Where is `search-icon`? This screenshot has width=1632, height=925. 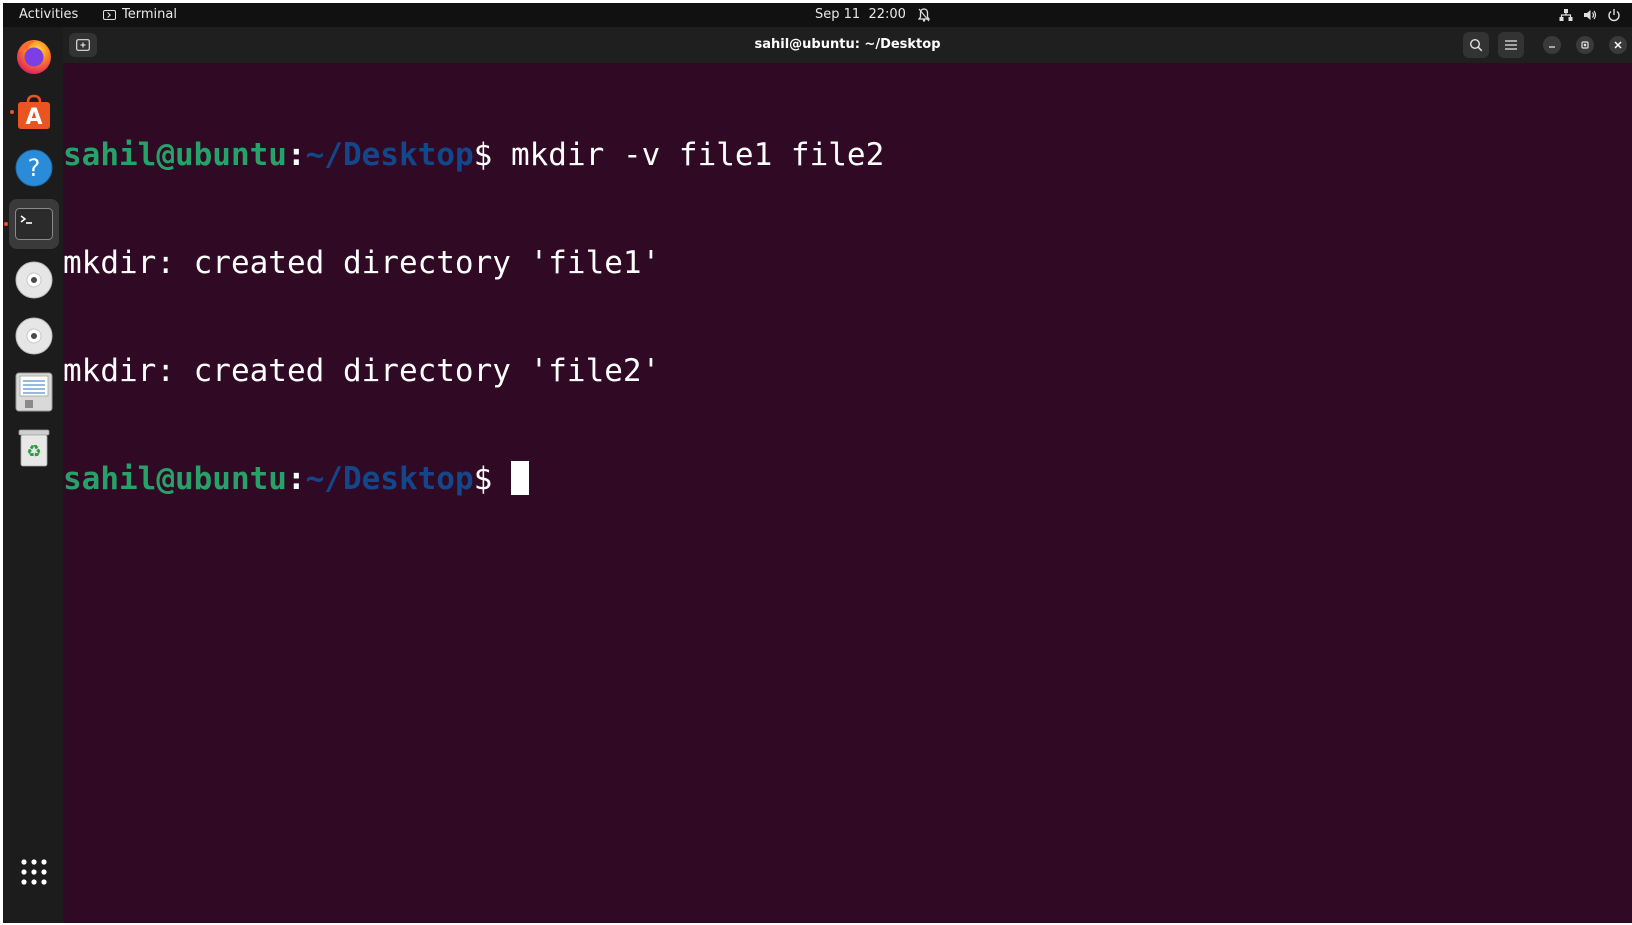 search-icon is located at coordinates (1476, 45).